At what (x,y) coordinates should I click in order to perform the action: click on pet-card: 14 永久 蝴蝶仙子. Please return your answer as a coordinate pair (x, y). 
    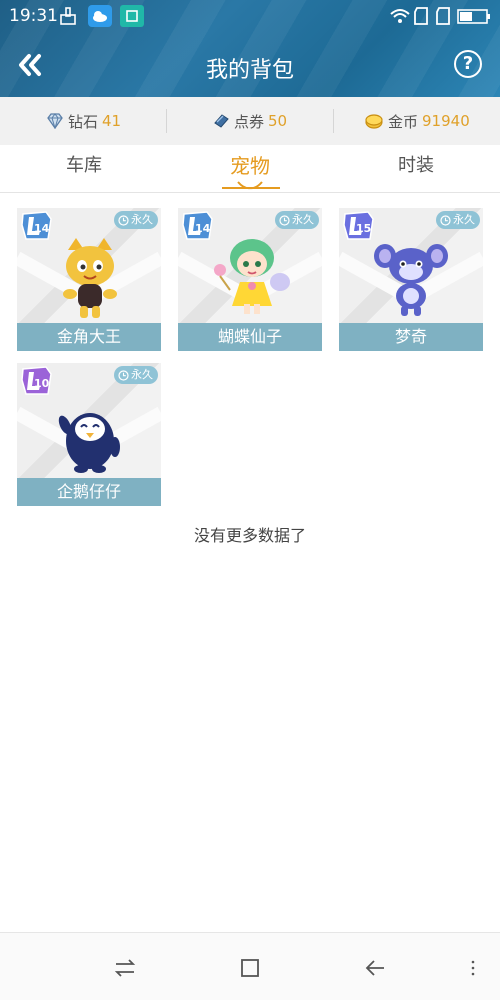
    Looking at the image, I should click on (250, 279).